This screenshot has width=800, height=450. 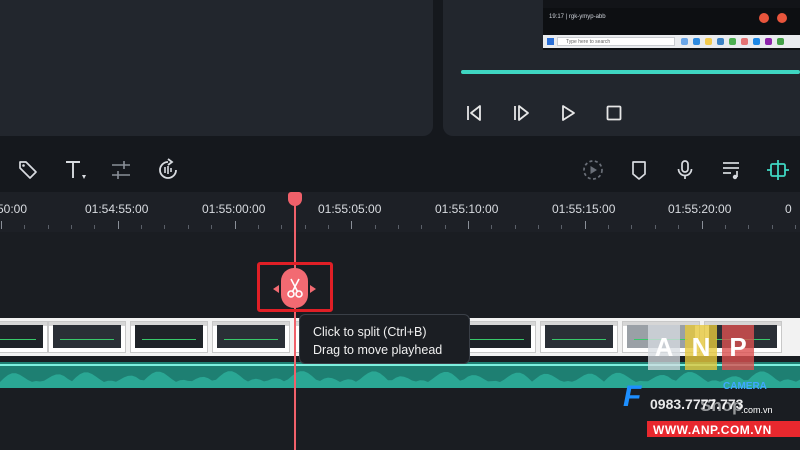 What do you see at coordinates (313, 289) in the screenshot?
I see `split-right-arrow-icon` at bounding box center [313, 289].